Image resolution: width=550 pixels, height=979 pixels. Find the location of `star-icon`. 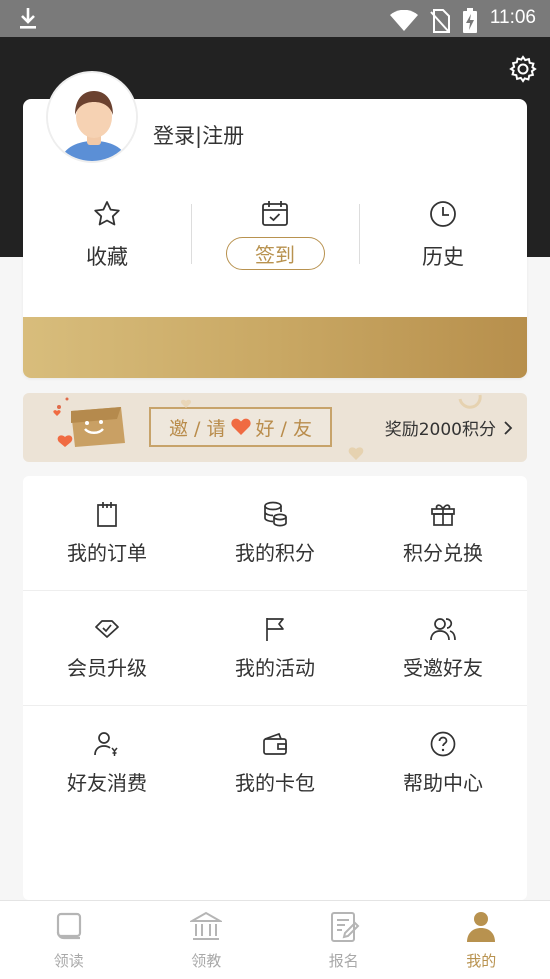

star-icon is located at coordinates (107, 213).